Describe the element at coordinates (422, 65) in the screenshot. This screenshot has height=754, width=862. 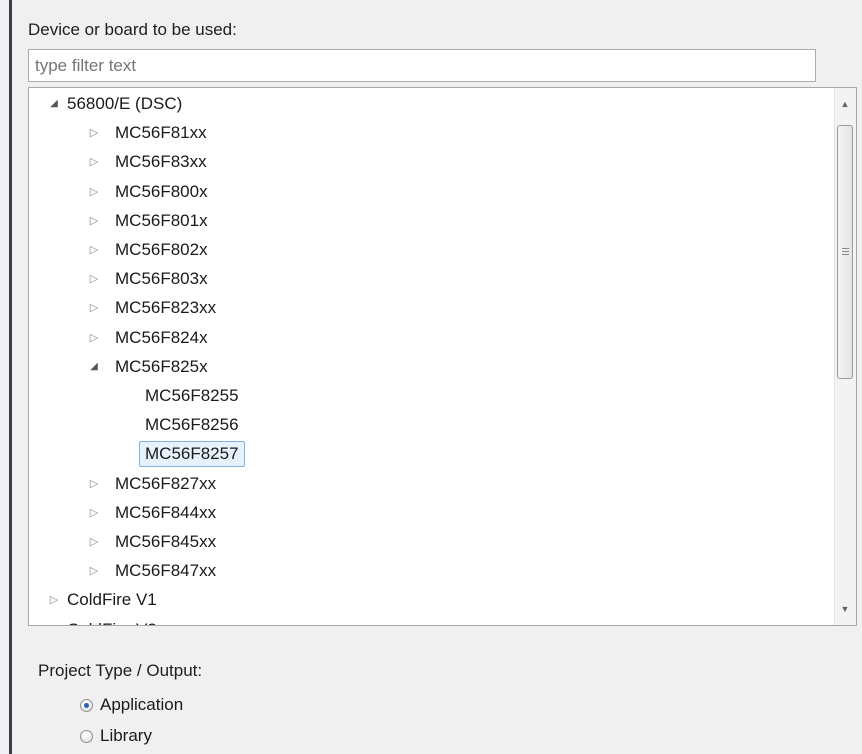
I see `filter-input` at that location.